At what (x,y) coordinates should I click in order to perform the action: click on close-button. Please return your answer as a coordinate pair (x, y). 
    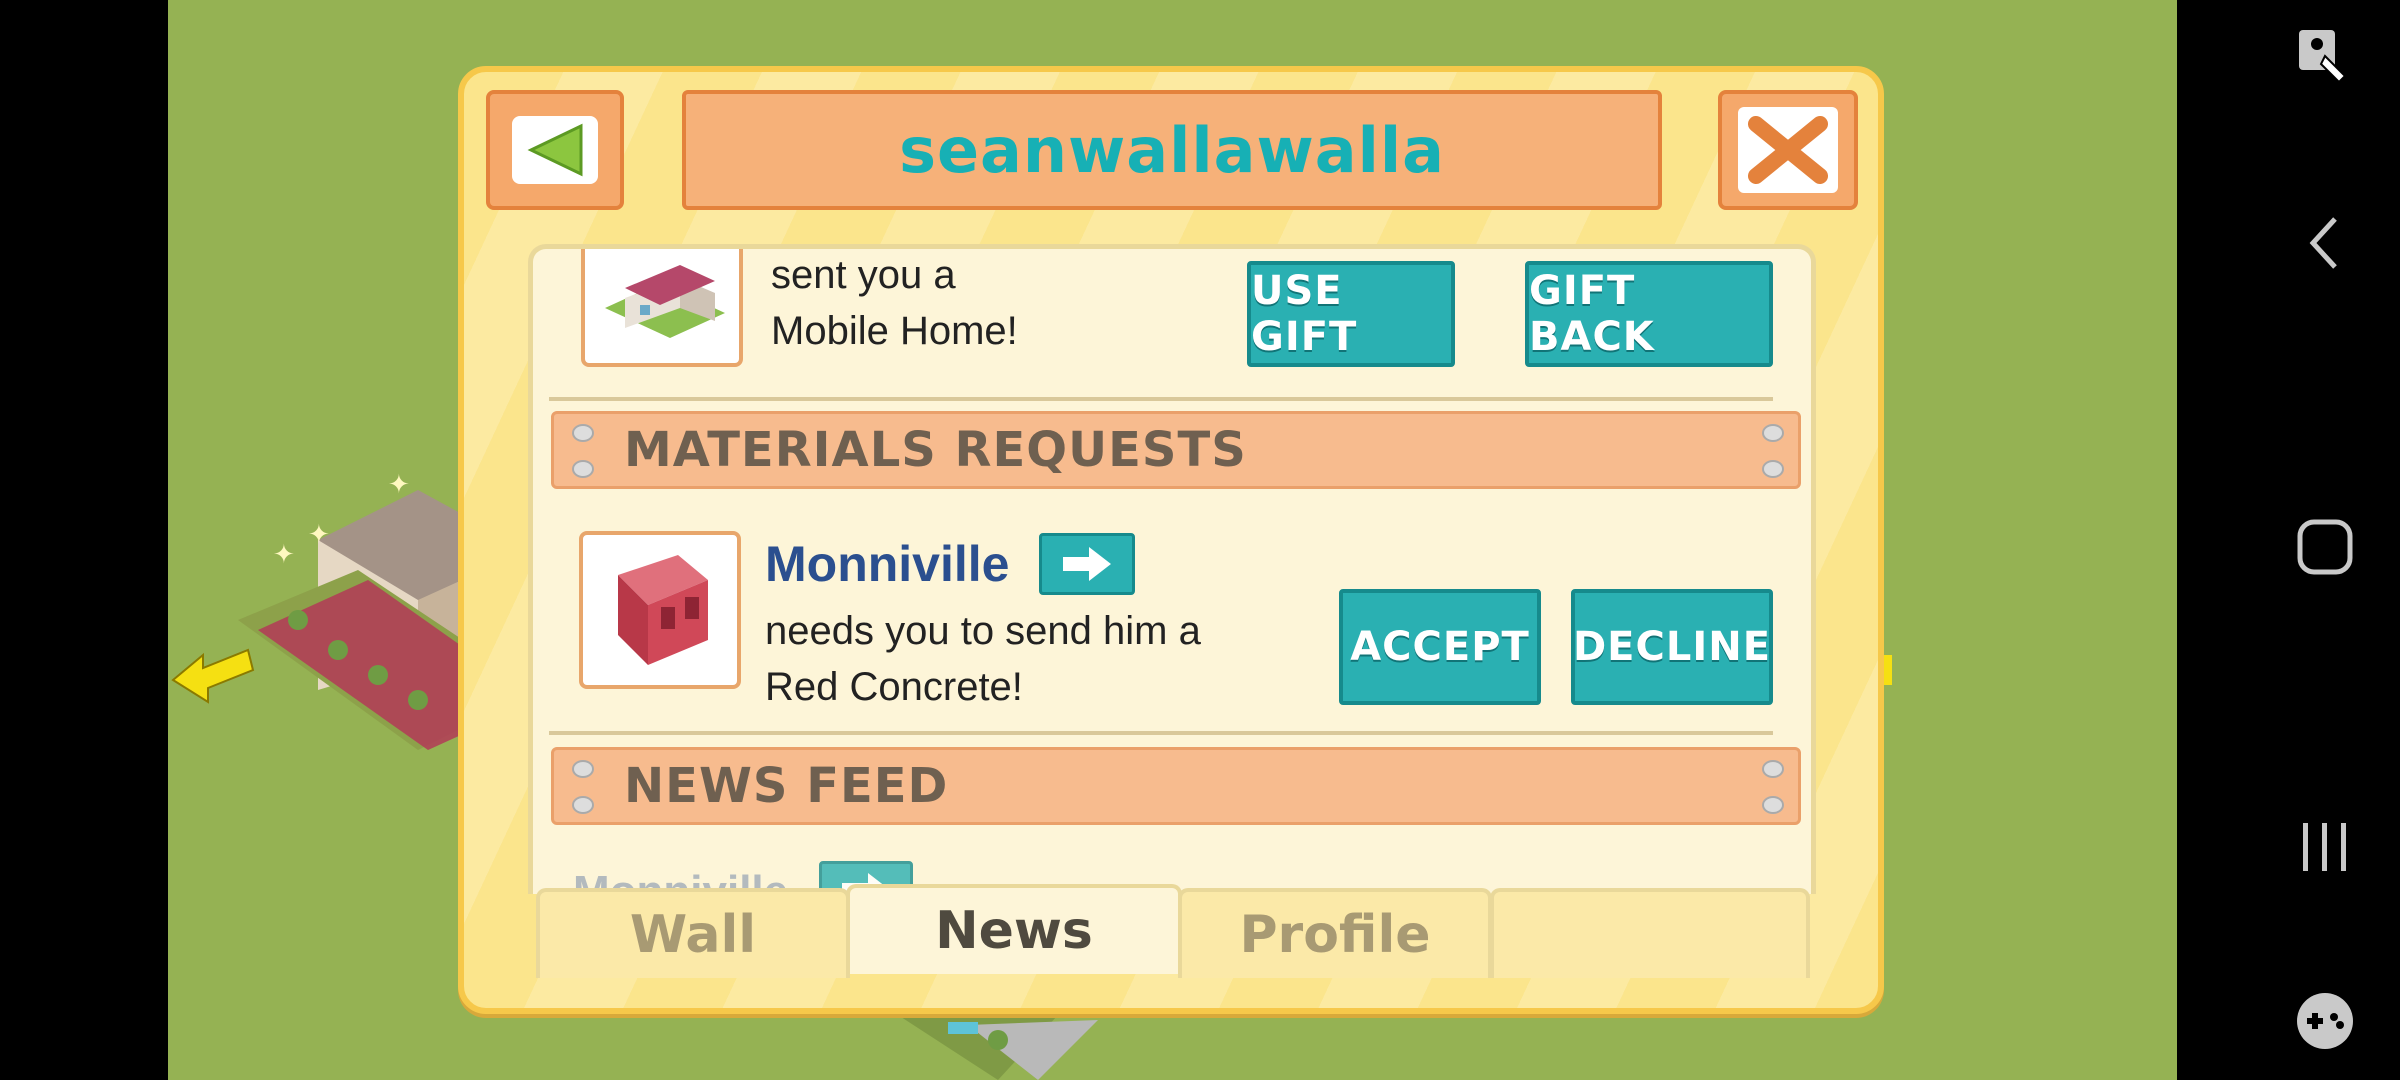
    Looking at the image, I should click on (1788, 150).